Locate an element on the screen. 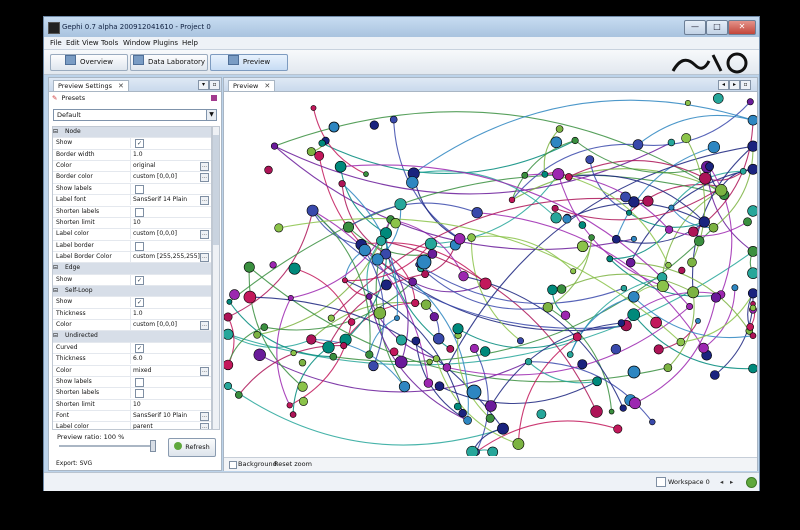 Image resolution: width=800 pixels, height=530 pixels. overview-button: Overview is located at coordinates (89, 62).